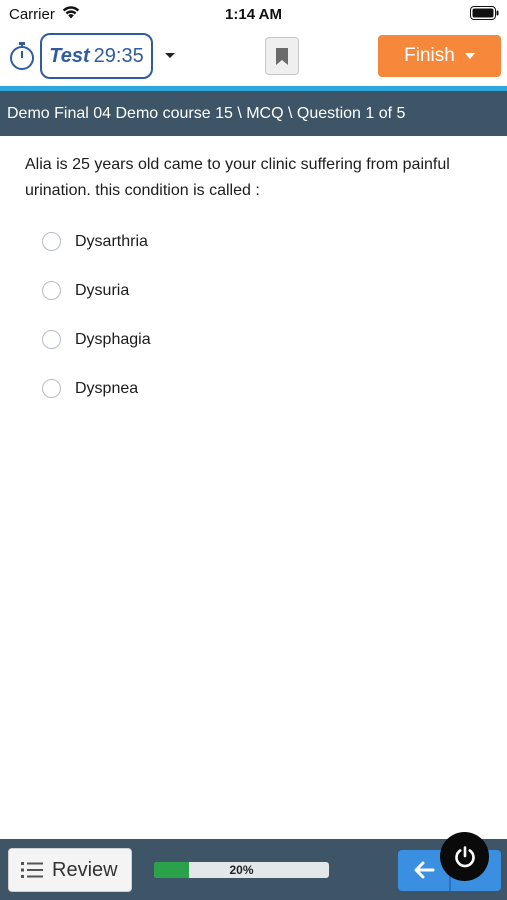 The height and width of the screenshot is (900, 507). I want to click on option-label: Dyspnea, so click(107, 388).